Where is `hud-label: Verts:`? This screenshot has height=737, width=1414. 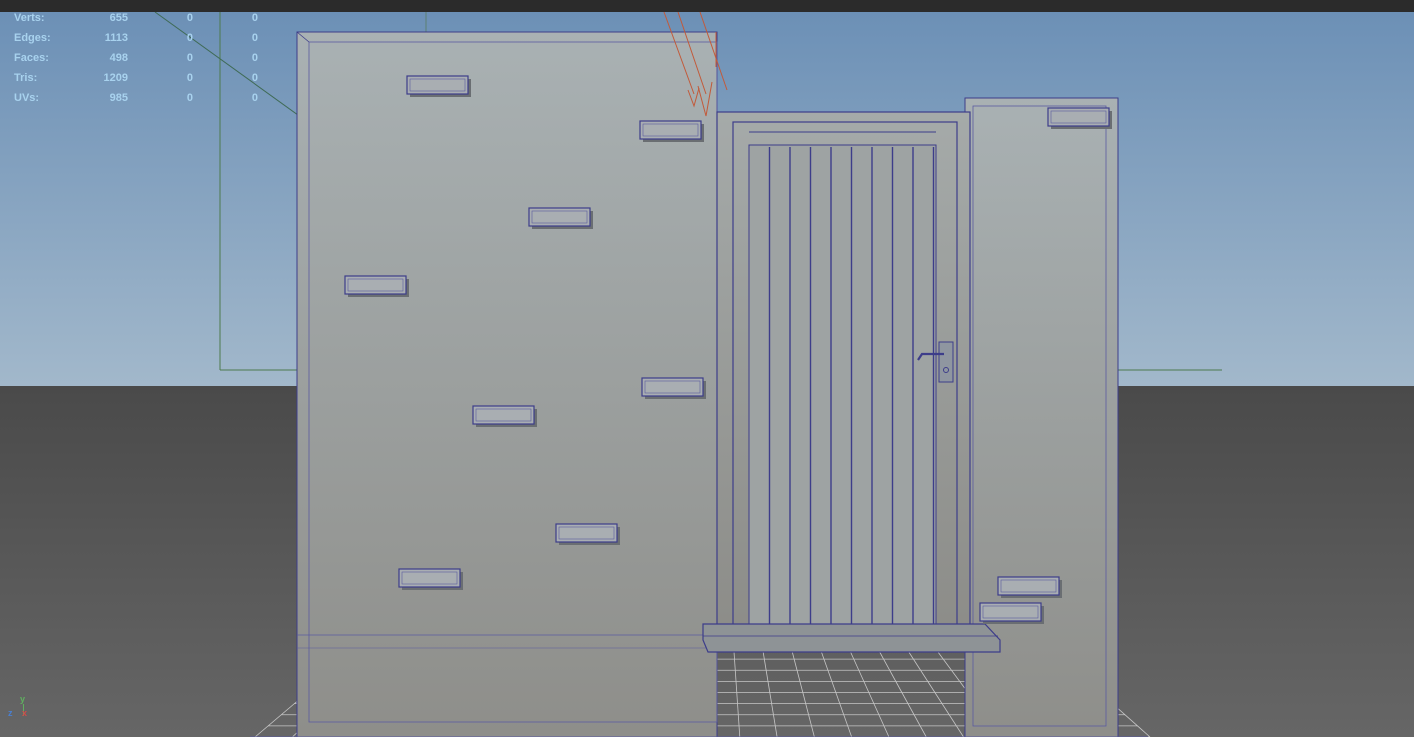 hud-label: Verts: is located at coordinates (29, 18).